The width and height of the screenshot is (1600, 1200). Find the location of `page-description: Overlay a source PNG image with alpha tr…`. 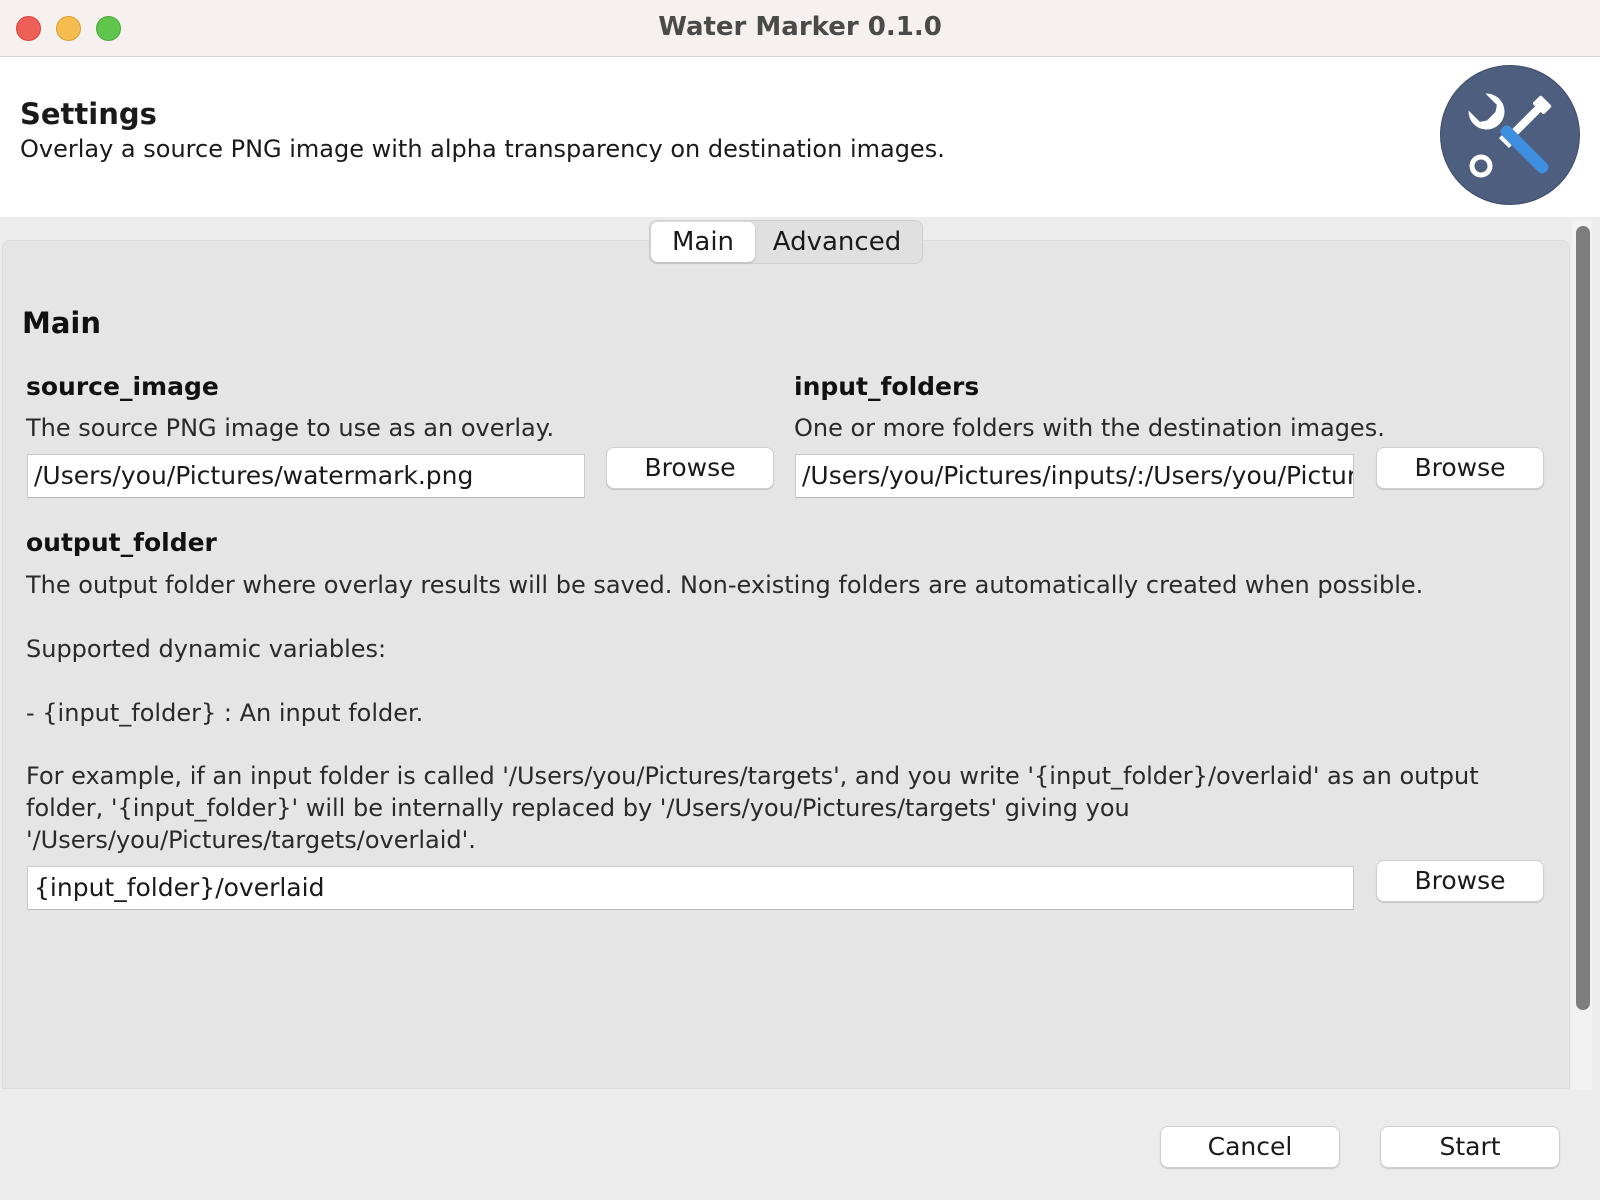

page-description: Overlay a source PNG image with alpha tr… is located at coordinates (482, 149).